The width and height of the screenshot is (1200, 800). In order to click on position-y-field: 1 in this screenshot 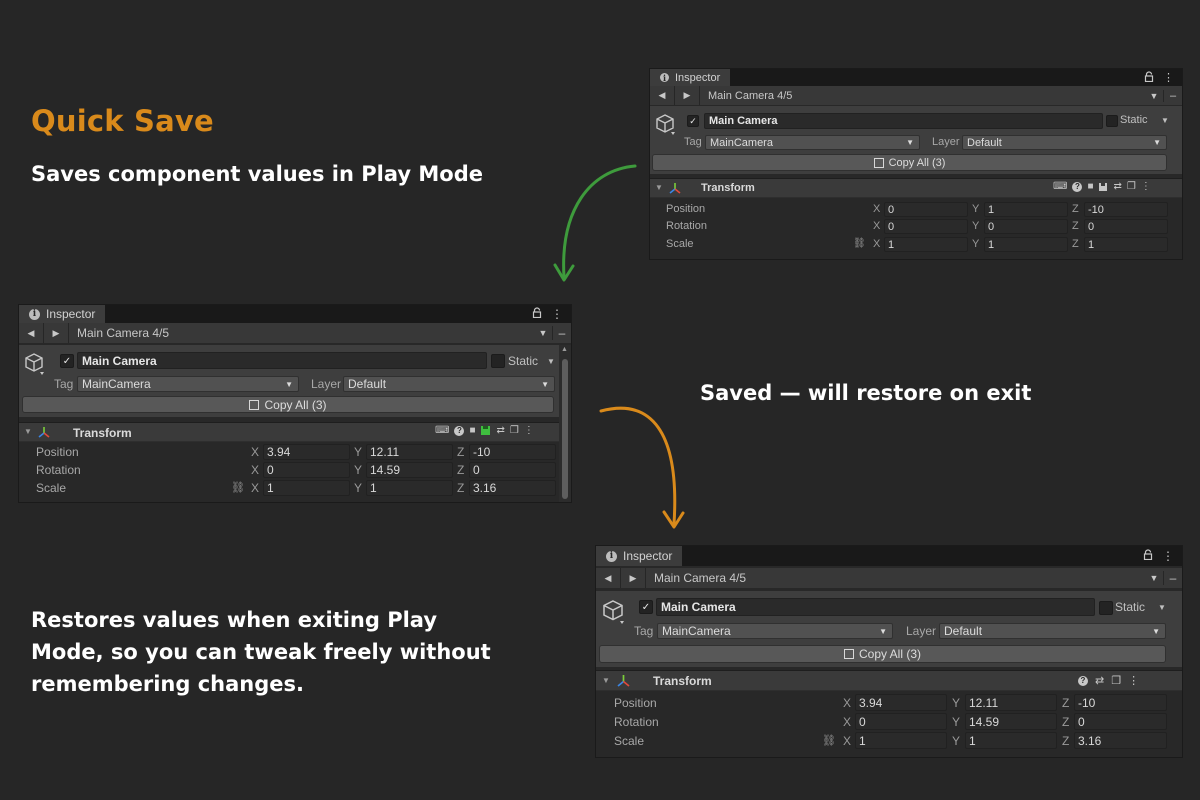, I will do `click(1026, 209)`.